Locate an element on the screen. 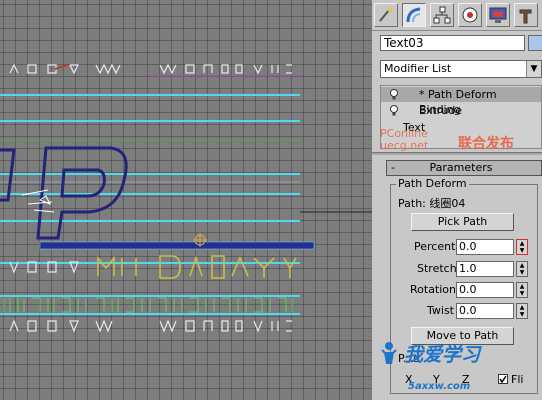 This screenshot has height=400, width=542. rotation-spinner: 0.0 ▲ ▼ is located at coordinates (492, 290).